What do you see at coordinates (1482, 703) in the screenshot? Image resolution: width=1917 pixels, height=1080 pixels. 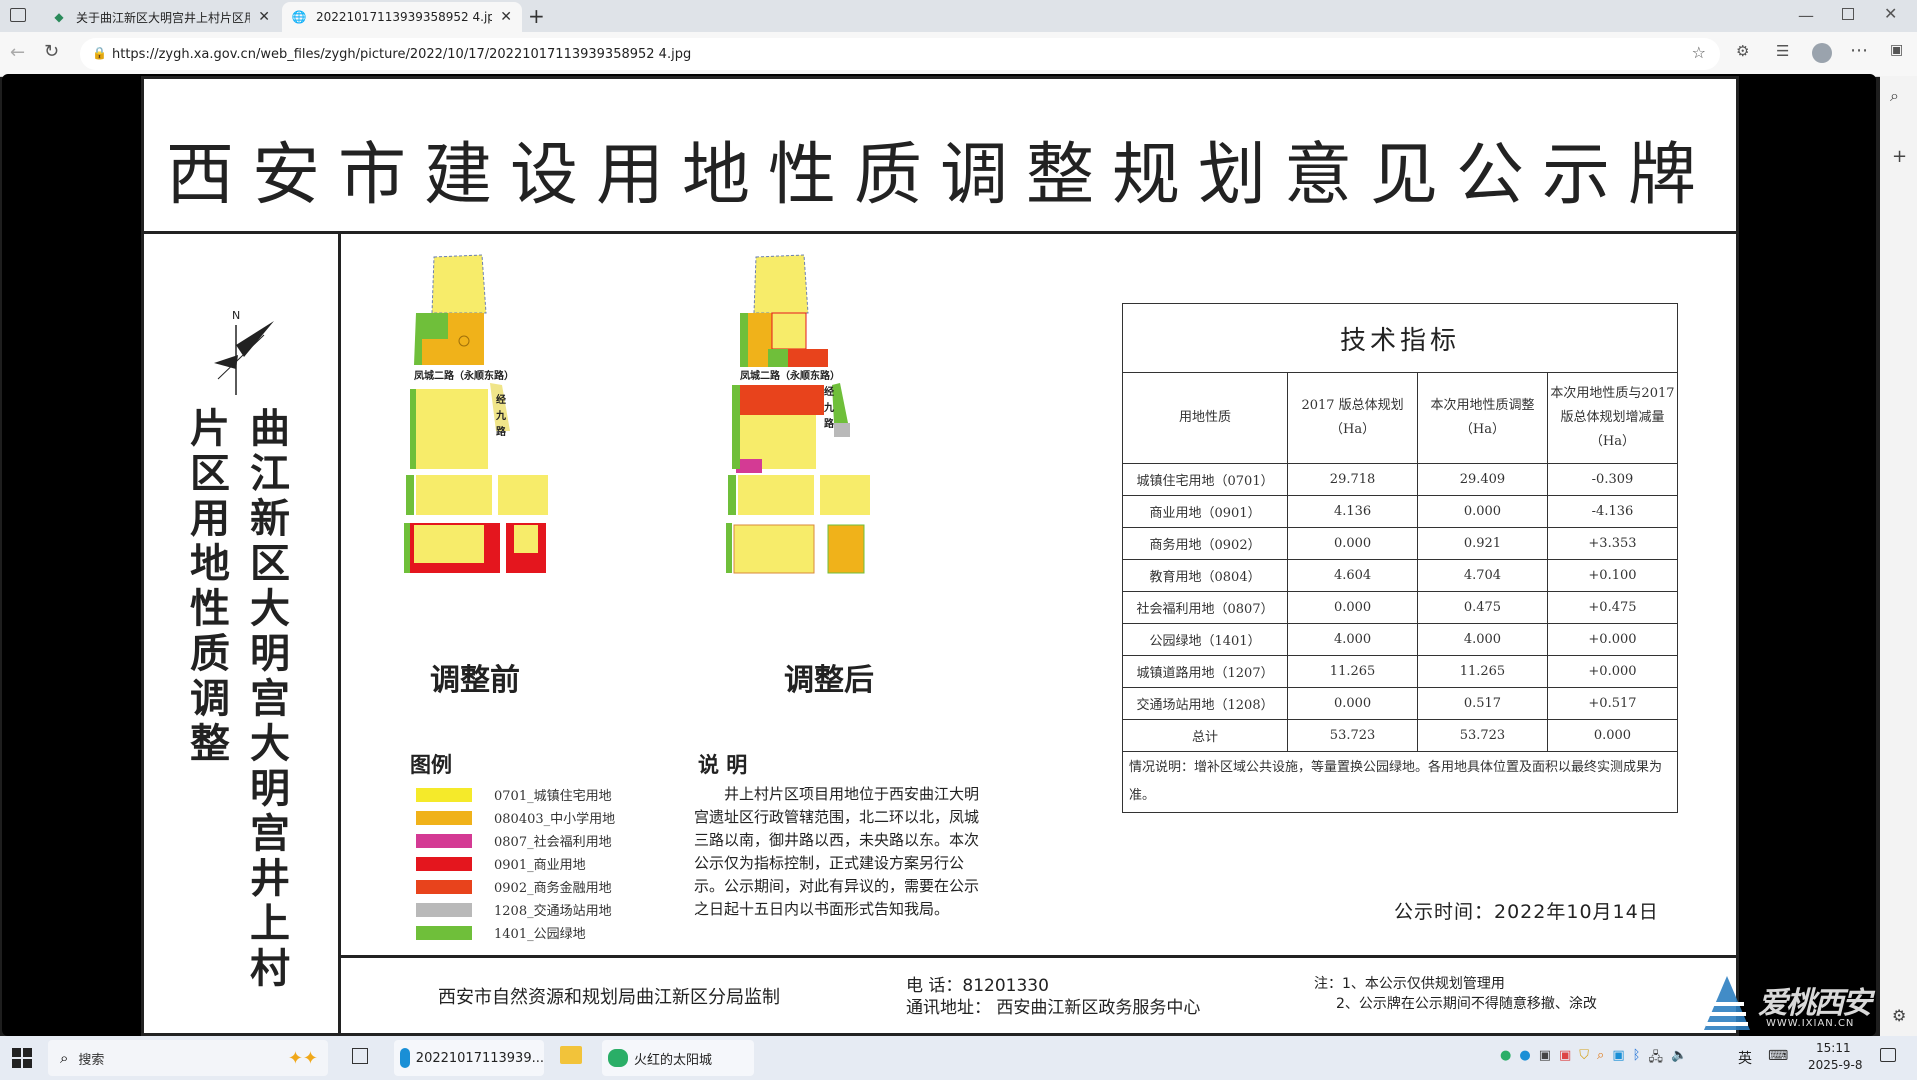 I see `table-cell: 0.517` at bounding box center [1482, 703].